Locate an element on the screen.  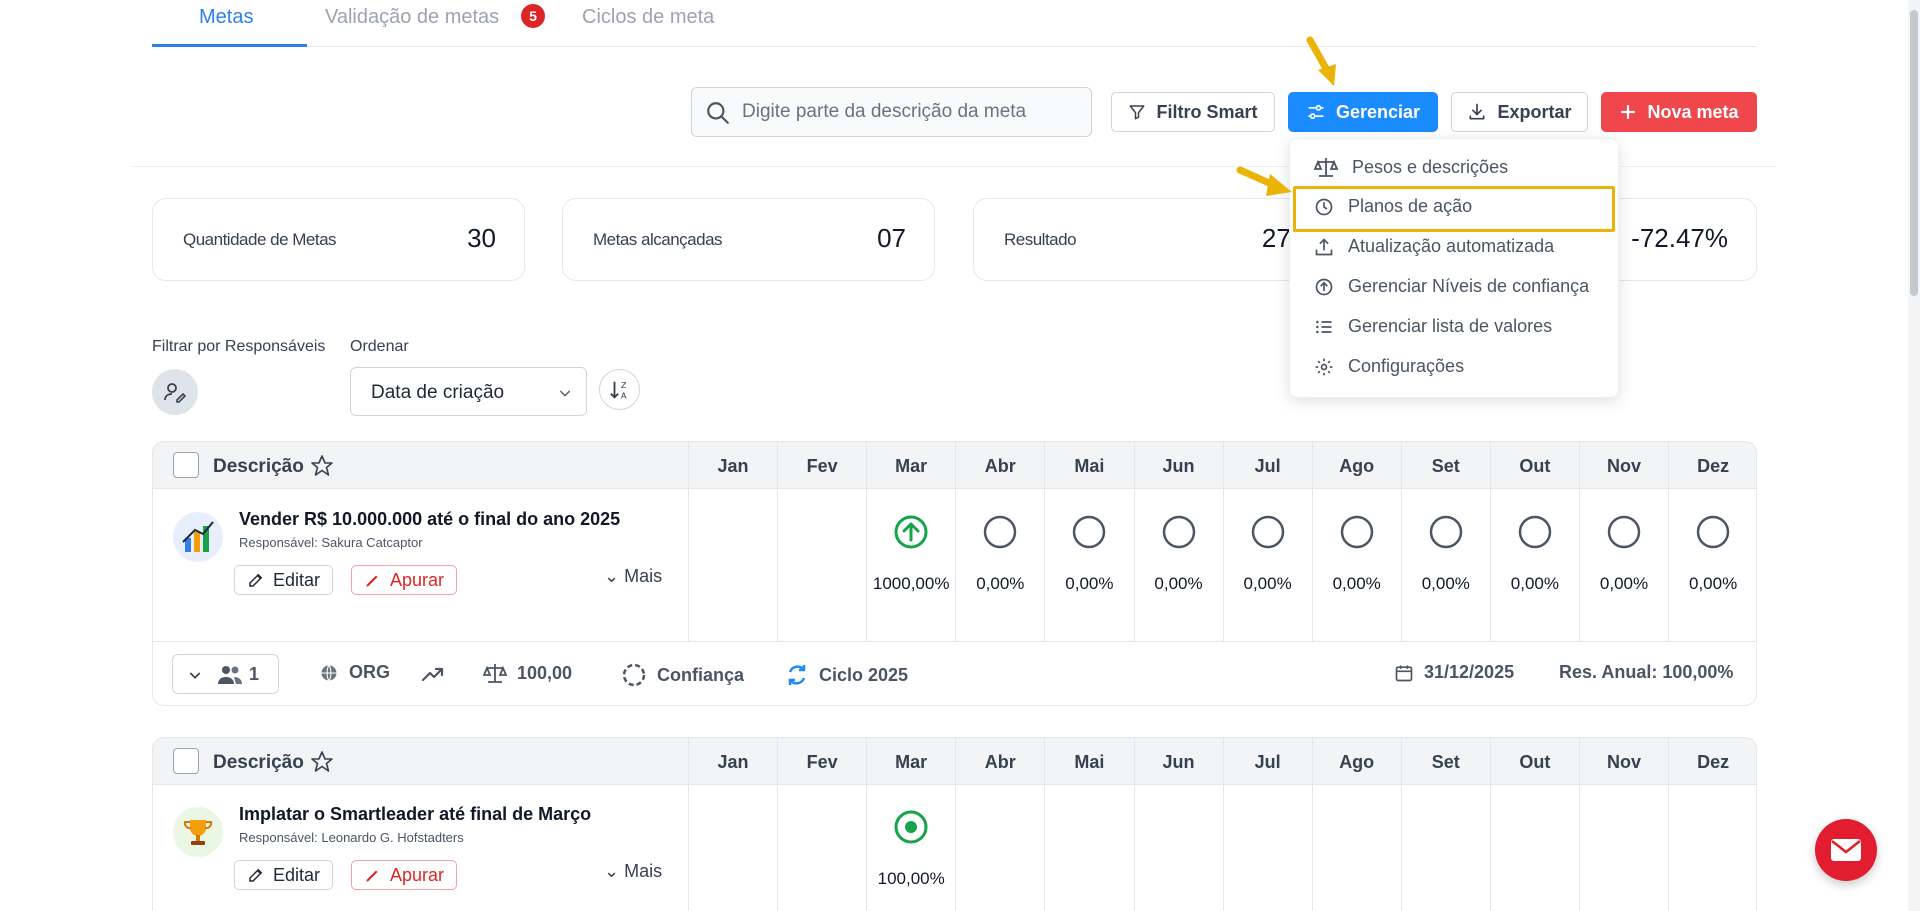
order-select: Data de criação is located at coordinates (468, 391).